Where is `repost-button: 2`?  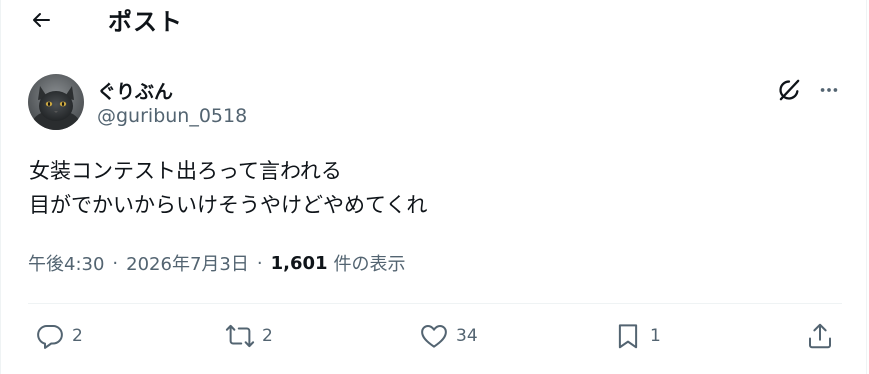 repost-button: 2 is located at coordinates (249, 336).